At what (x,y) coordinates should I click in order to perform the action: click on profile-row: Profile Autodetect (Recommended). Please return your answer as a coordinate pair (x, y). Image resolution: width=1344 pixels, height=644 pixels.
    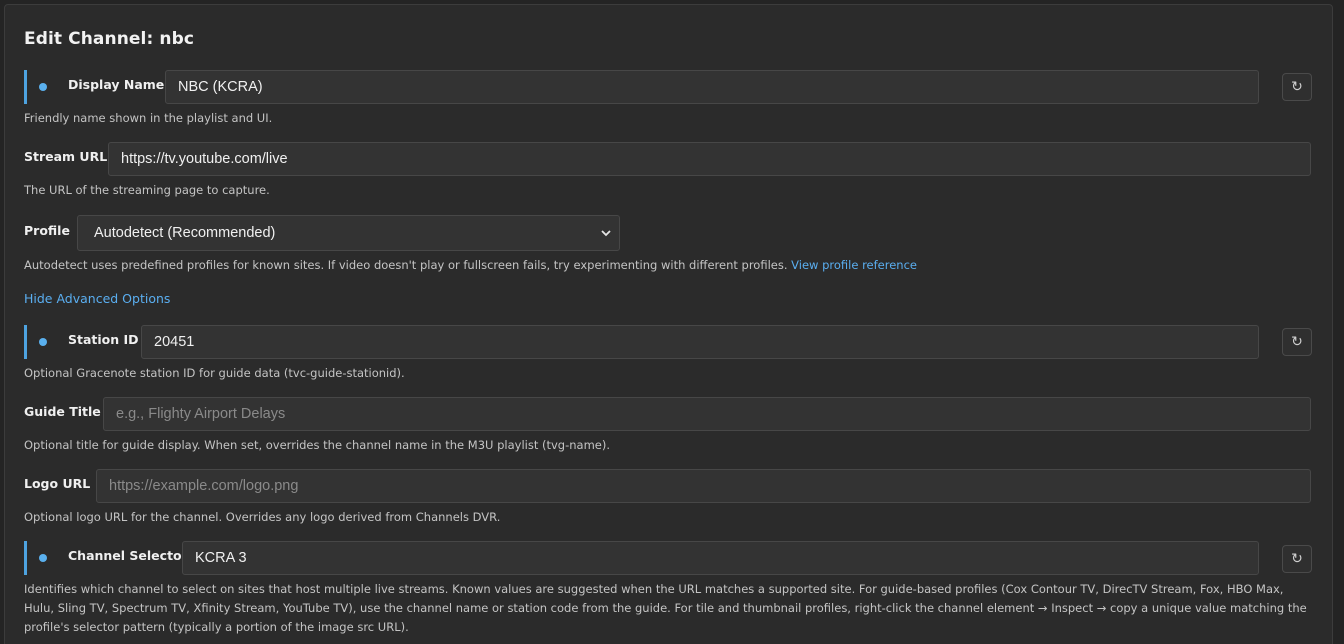
    Looking at the image, I should click on (324, 233).